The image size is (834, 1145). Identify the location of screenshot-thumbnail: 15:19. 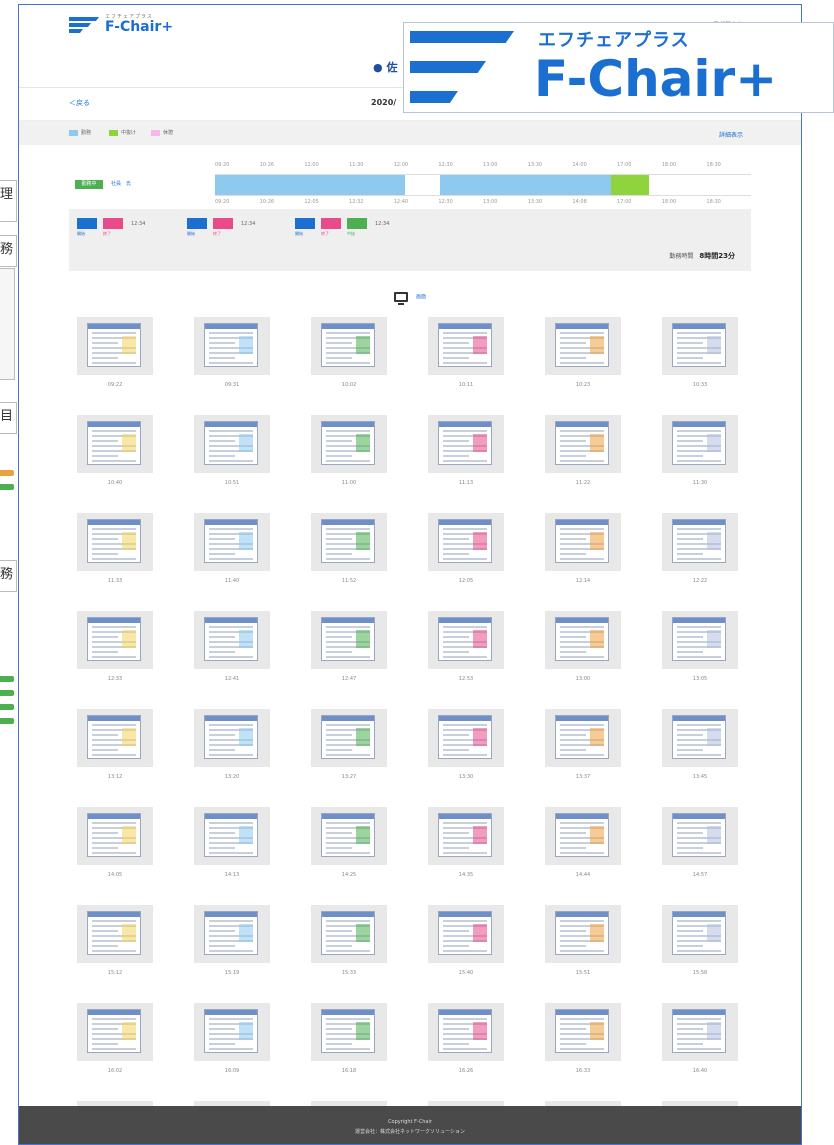
(232, 941).